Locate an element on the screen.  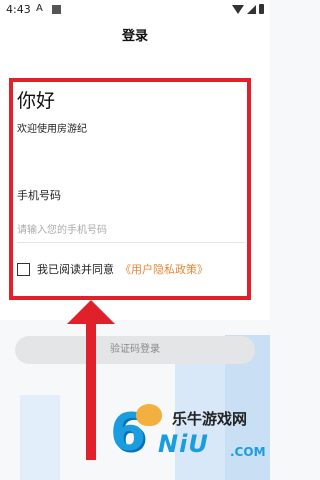
signal-icon is located at coordinates (251, 9).